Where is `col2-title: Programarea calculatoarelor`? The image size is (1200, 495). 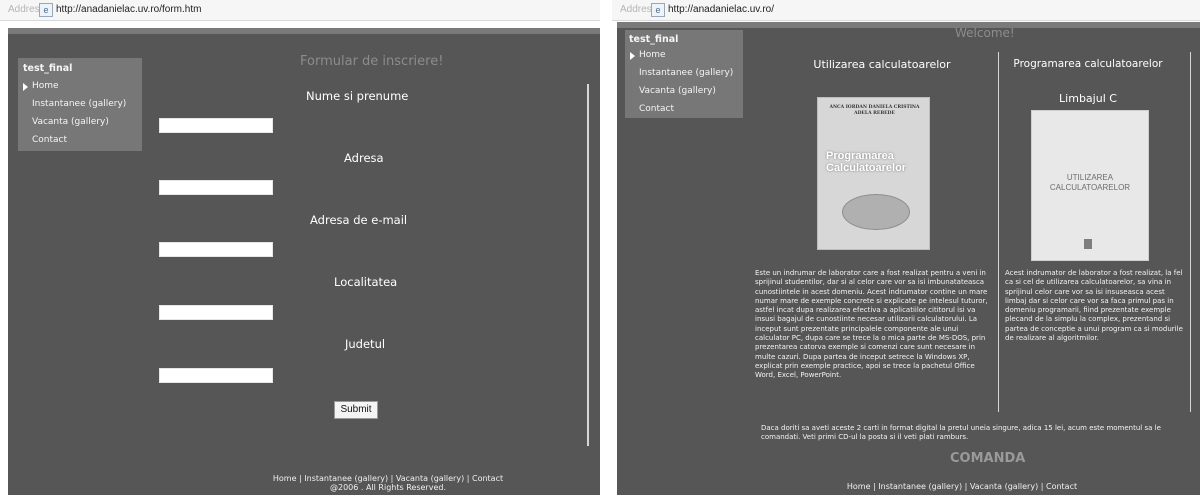
col2-title: Programarea calculatoarelor is located at coordinates (1088, 64).